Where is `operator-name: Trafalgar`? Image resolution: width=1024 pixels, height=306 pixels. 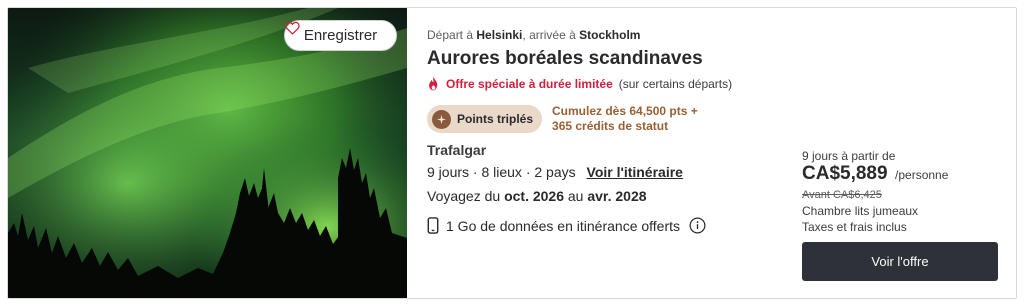
operator-name: Trafalgar is located at coordinates (457, 150).